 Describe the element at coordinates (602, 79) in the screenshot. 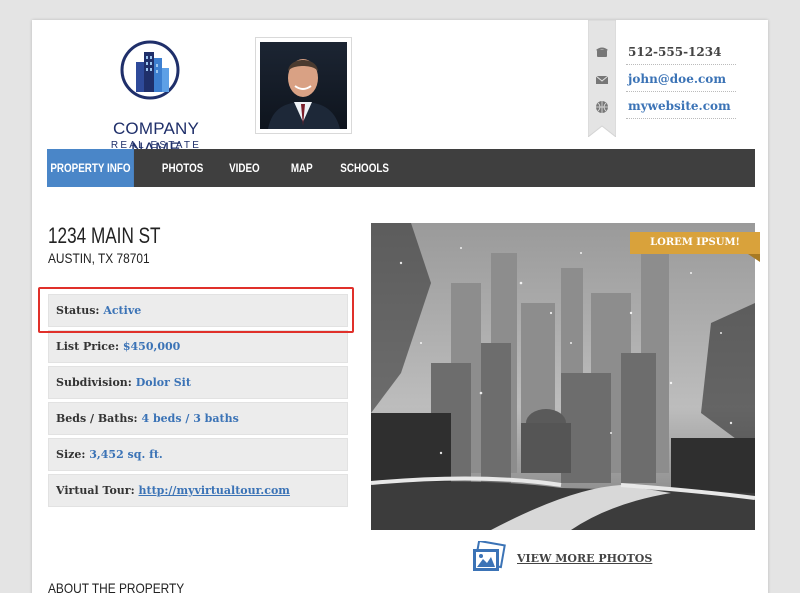

I see `email-icon` at that location.